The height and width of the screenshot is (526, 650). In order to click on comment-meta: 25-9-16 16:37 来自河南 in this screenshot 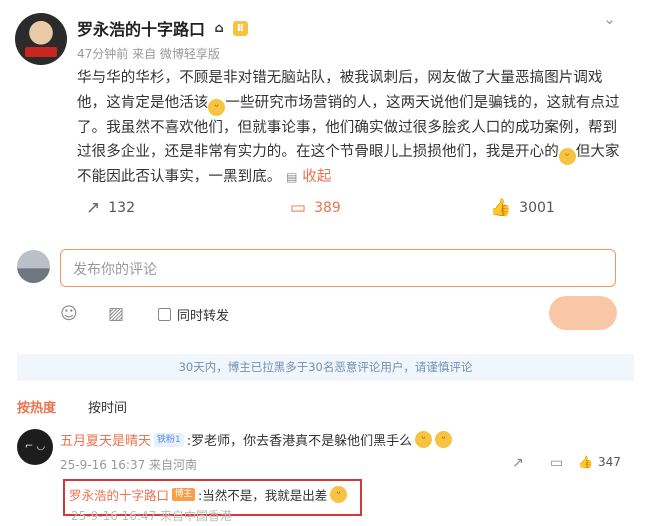, I will do `click(129, 465)`.